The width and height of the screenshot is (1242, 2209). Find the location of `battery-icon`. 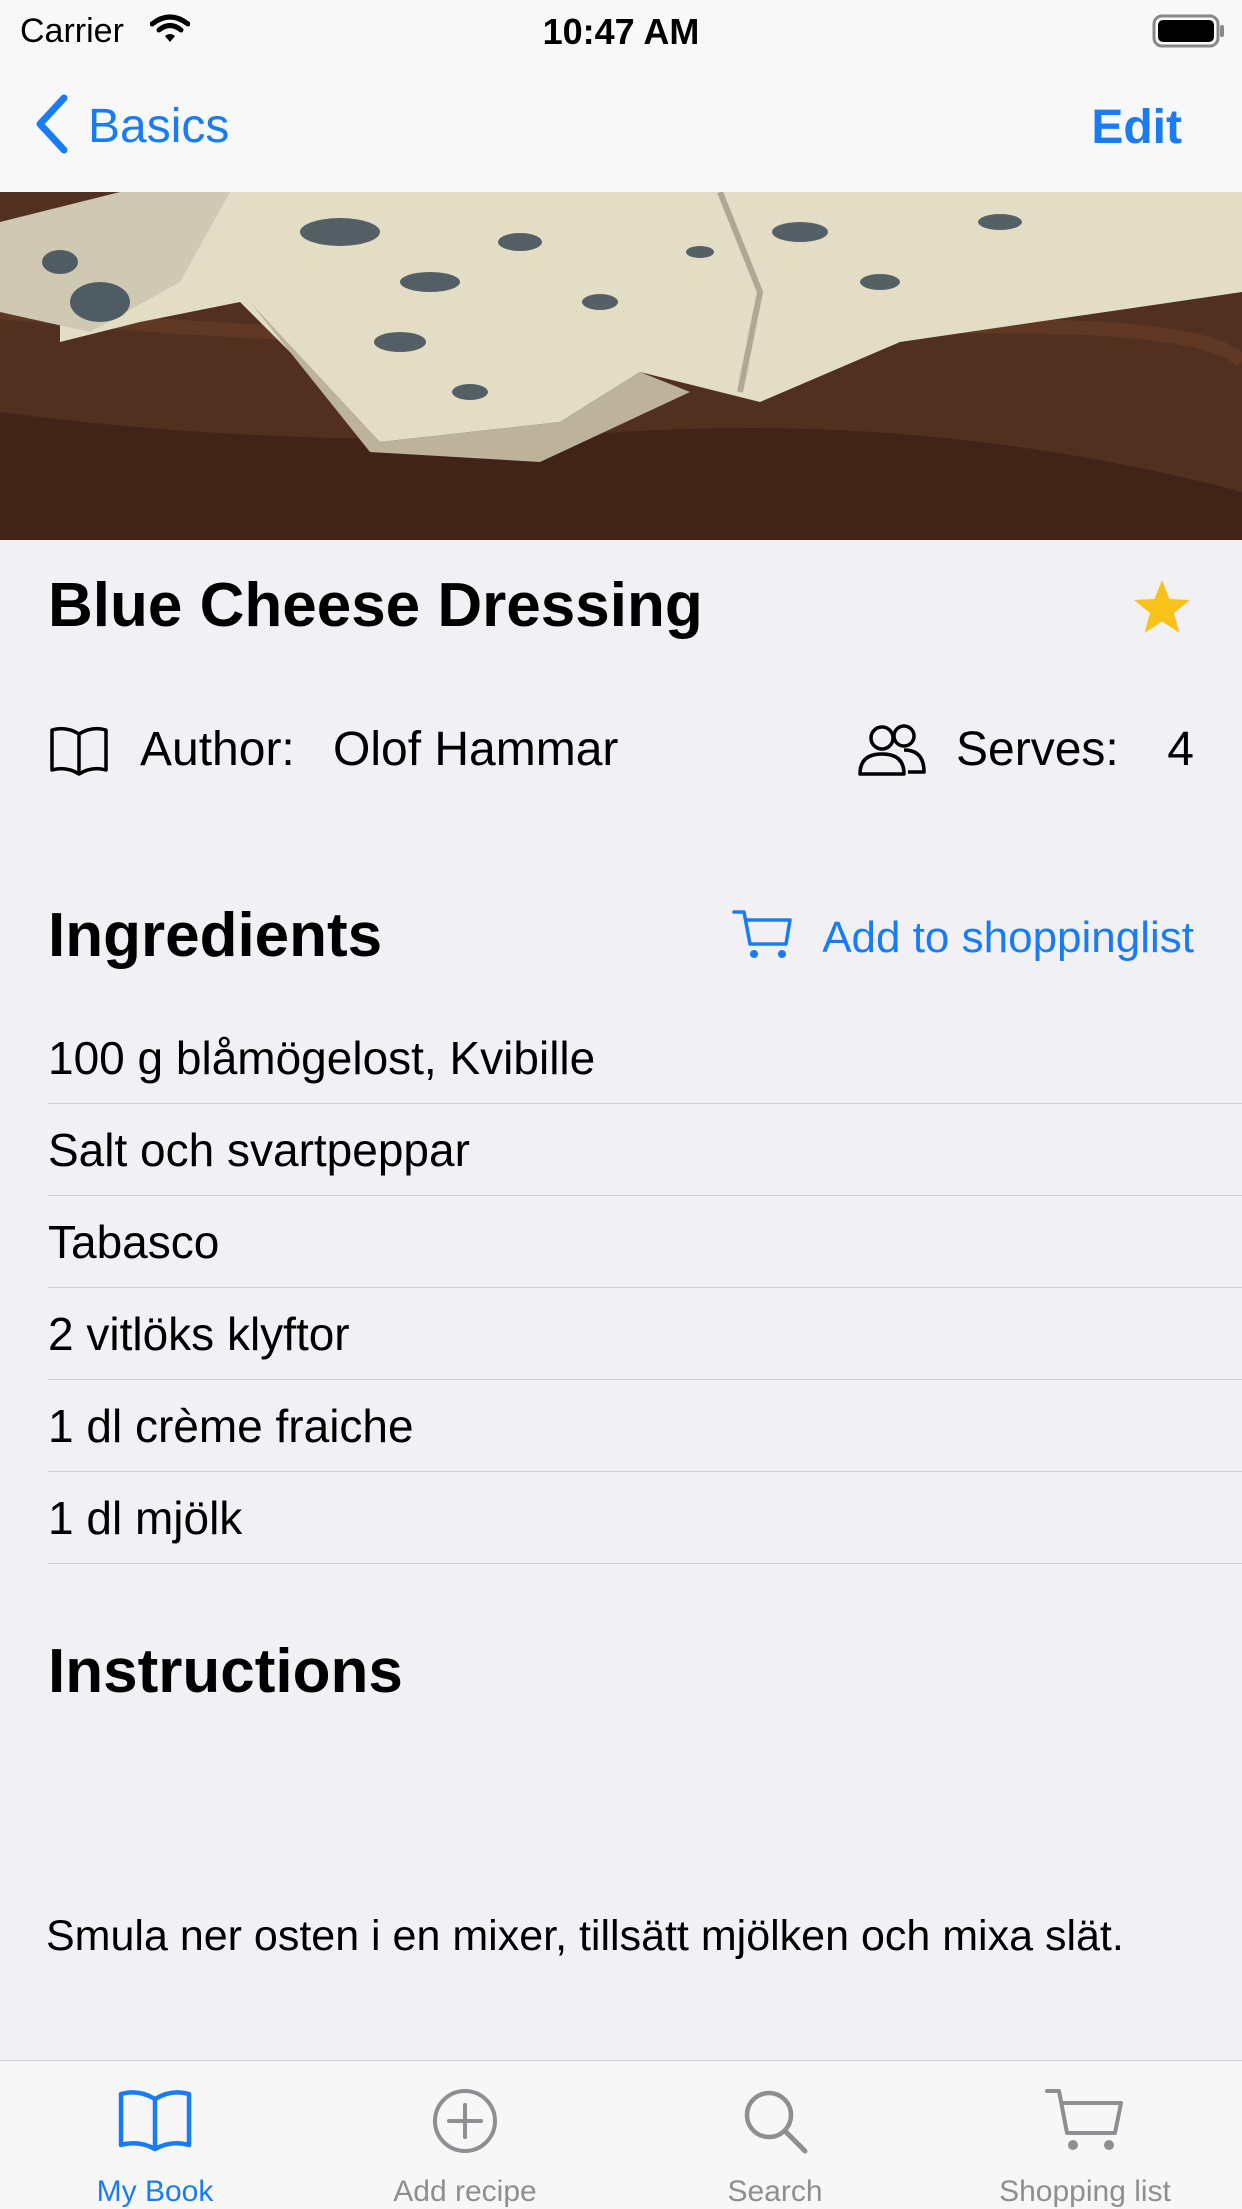

battery-icon is located at coordinates (1189, 33).